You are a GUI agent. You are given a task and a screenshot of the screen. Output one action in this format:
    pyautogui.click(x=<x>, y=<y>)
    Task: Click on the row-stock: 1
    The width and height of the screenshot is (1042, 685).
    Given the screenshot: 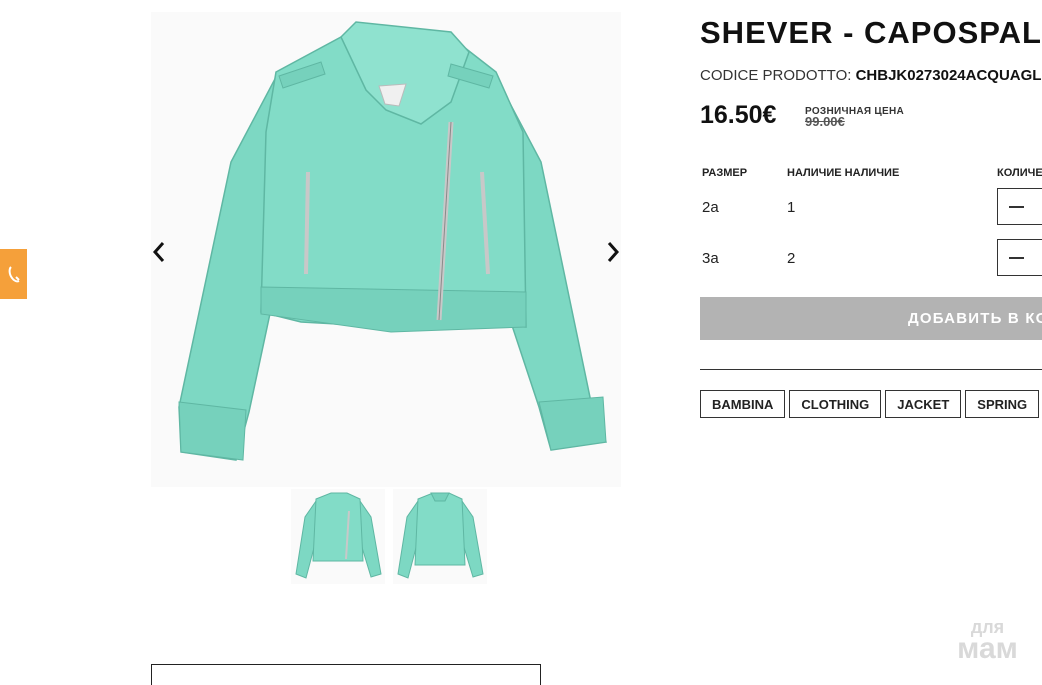 What is the action you would take?
    pyautogui.click(x=791, y=207)
    